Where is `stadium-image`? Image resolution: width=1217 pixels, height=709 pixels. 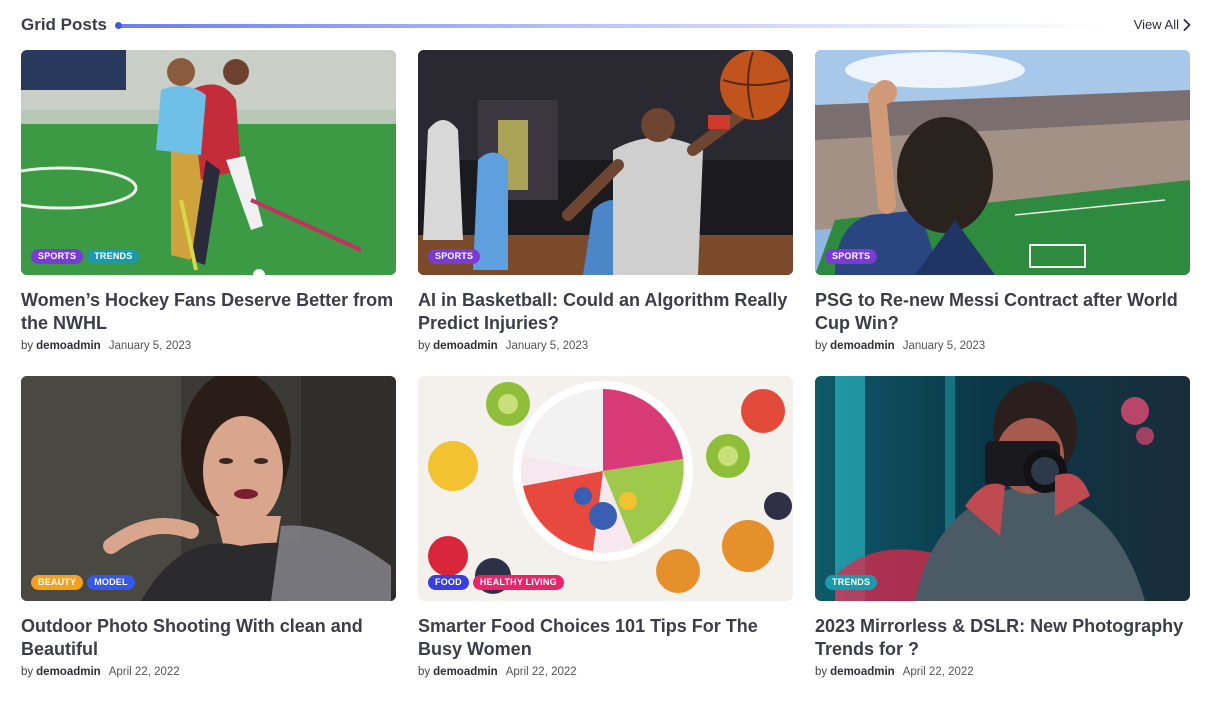
stadium-image is located at coordinates (1002, 162).